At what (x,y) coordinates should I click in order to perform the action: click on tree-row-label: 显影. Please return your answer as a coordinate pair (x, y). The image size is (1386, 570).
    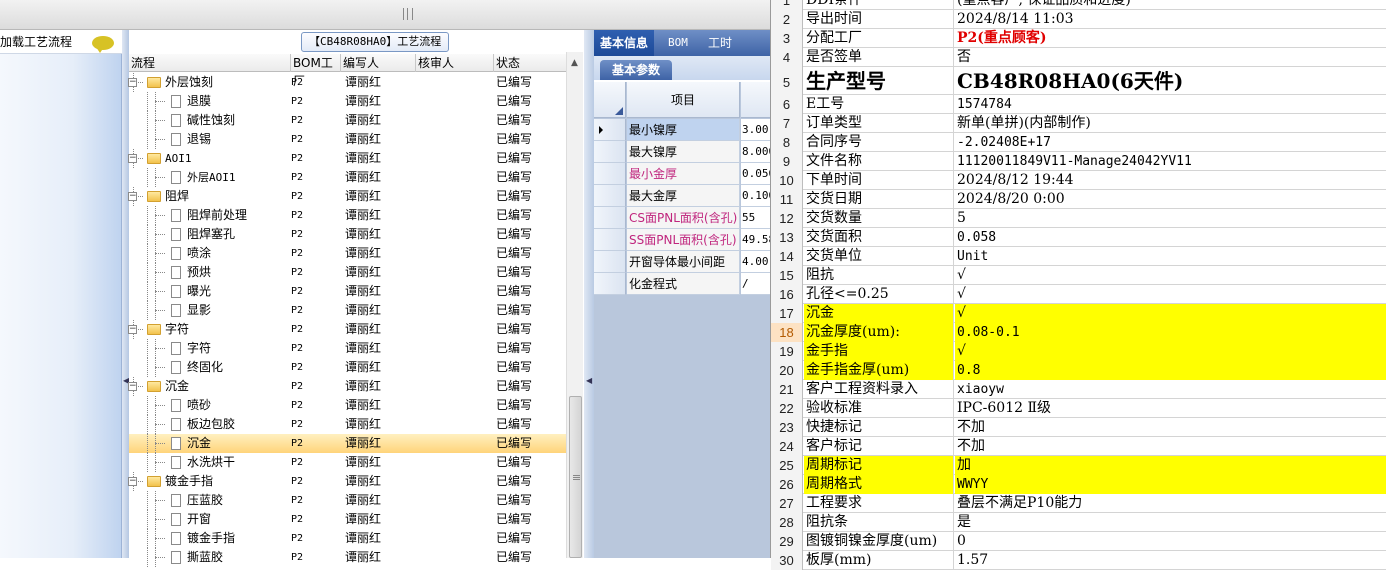
    Looking at the image, I should click on (199, 310).